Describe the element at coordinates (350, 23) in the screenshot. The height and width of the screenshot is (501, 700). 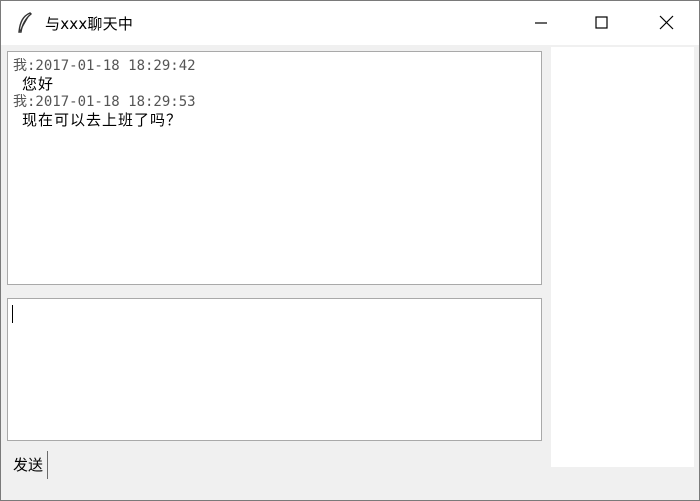
I see `title-bar: 与xxx聊天中` at that location.